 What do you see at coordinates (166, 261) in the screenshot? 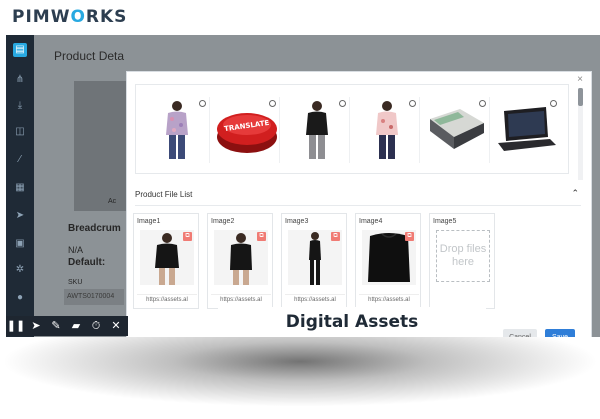
I see `file-card-image1: Image1 ⧉ https://assets.al` at bounding box center [166, 261].